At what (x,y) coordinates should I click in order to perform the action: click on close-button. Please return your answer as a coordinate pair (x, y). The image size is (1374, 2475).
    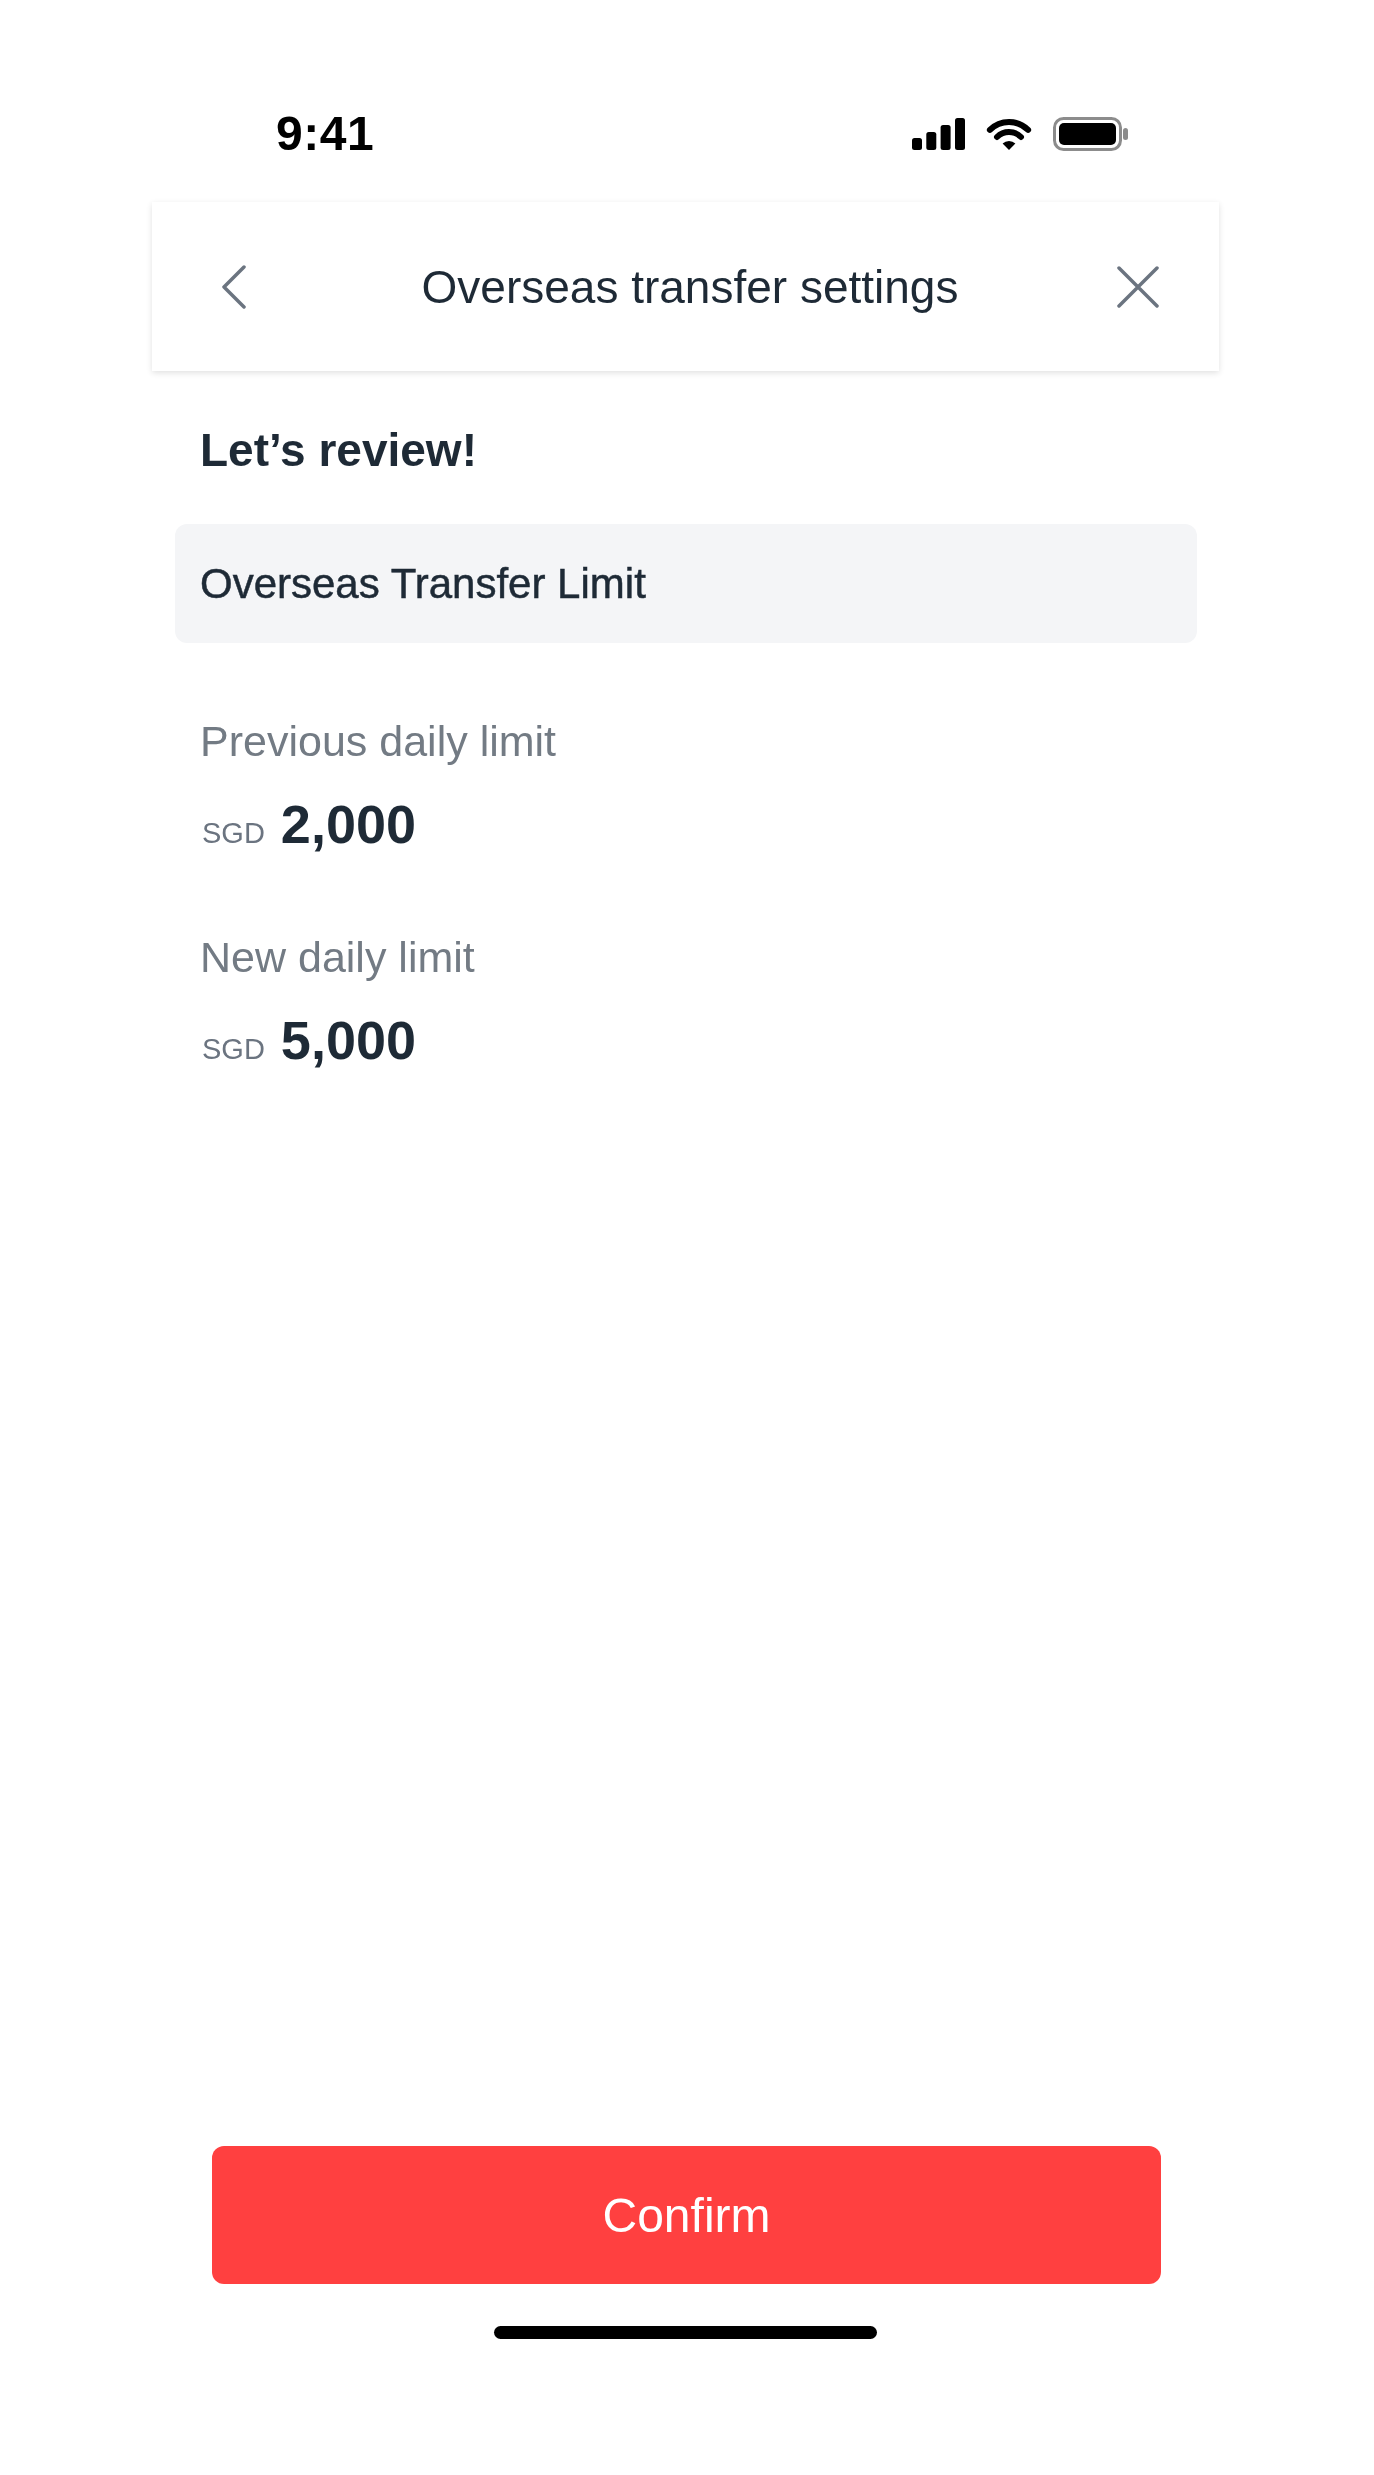
    Looking at the image, I should click on (1138, 286).